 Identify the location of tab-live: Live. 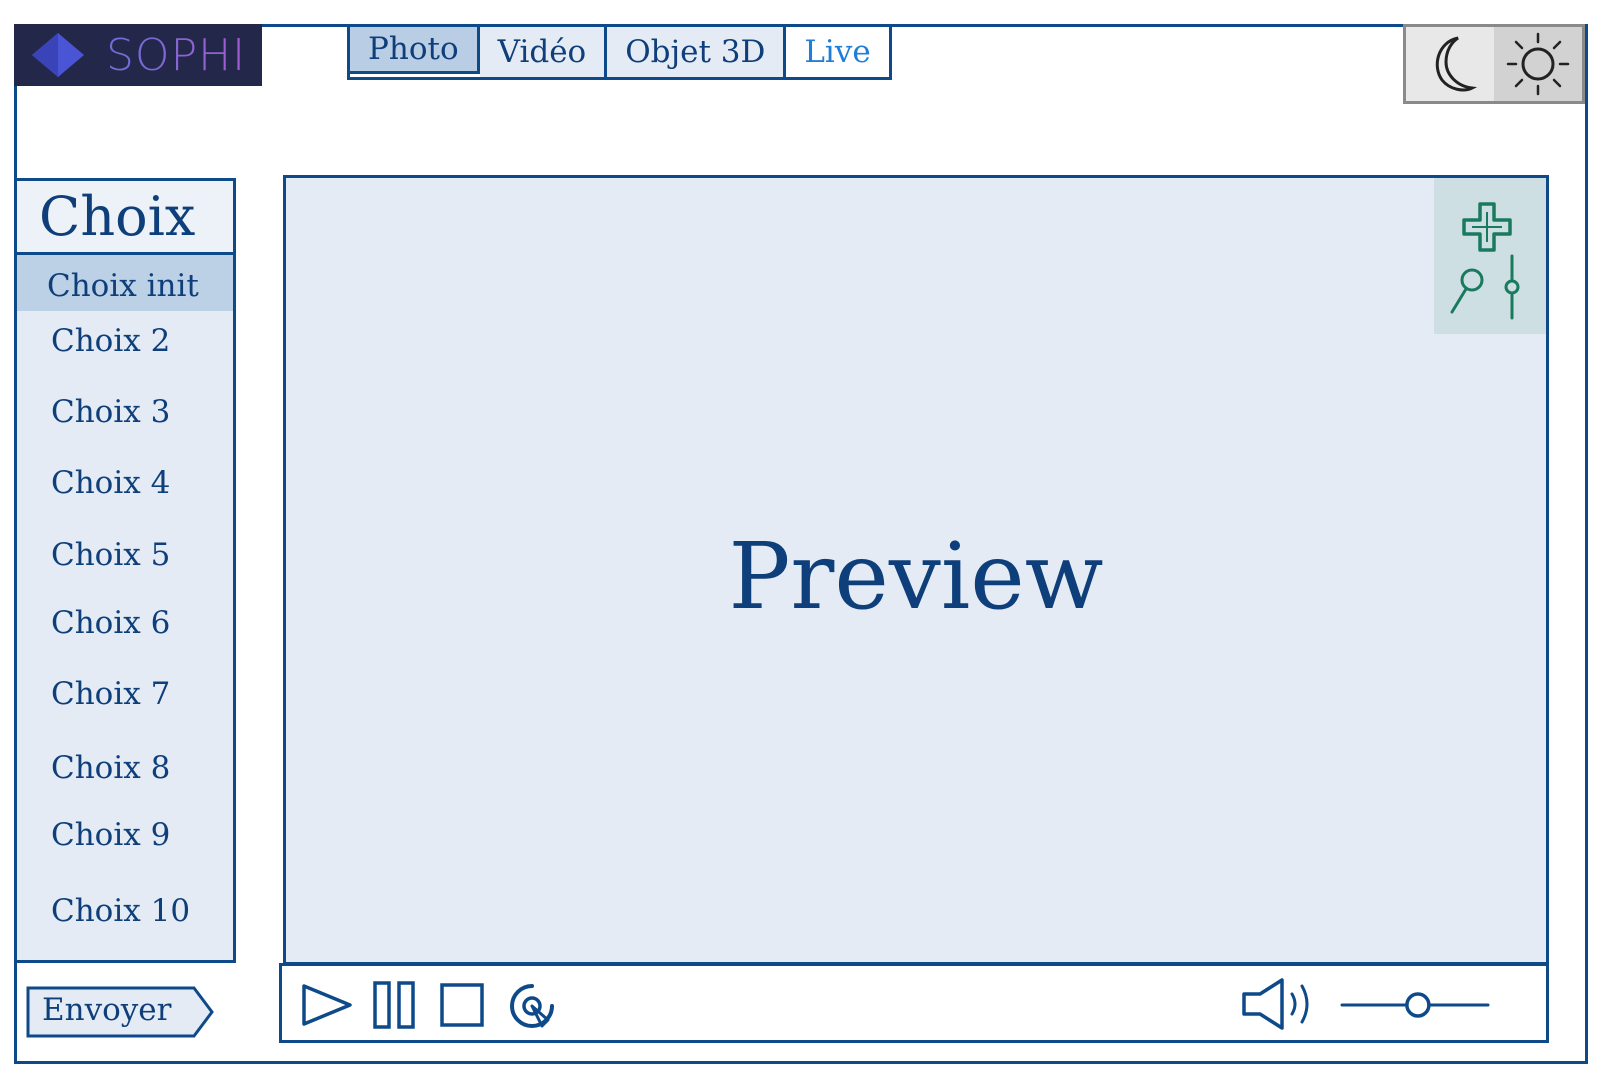
(837, 52).